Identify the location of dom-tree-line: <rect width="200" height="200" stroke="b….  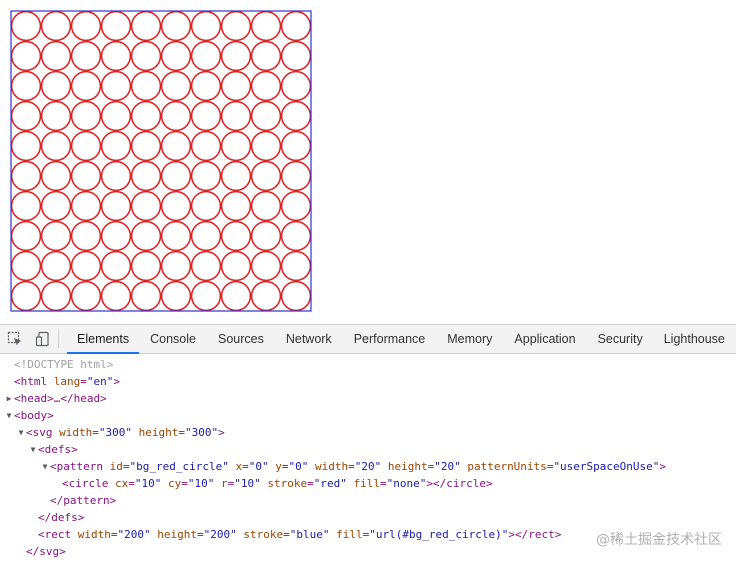
(368, 534).